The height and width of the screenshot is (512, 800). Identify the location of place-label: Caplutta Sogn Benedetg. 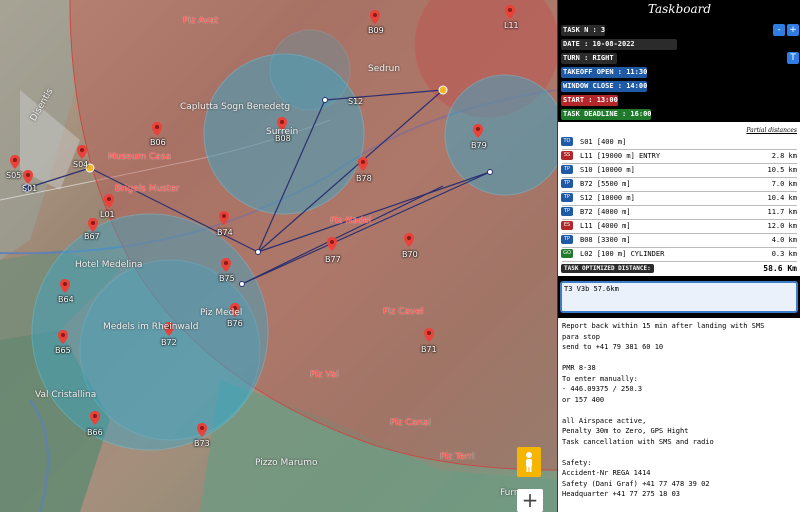
(235, 107).